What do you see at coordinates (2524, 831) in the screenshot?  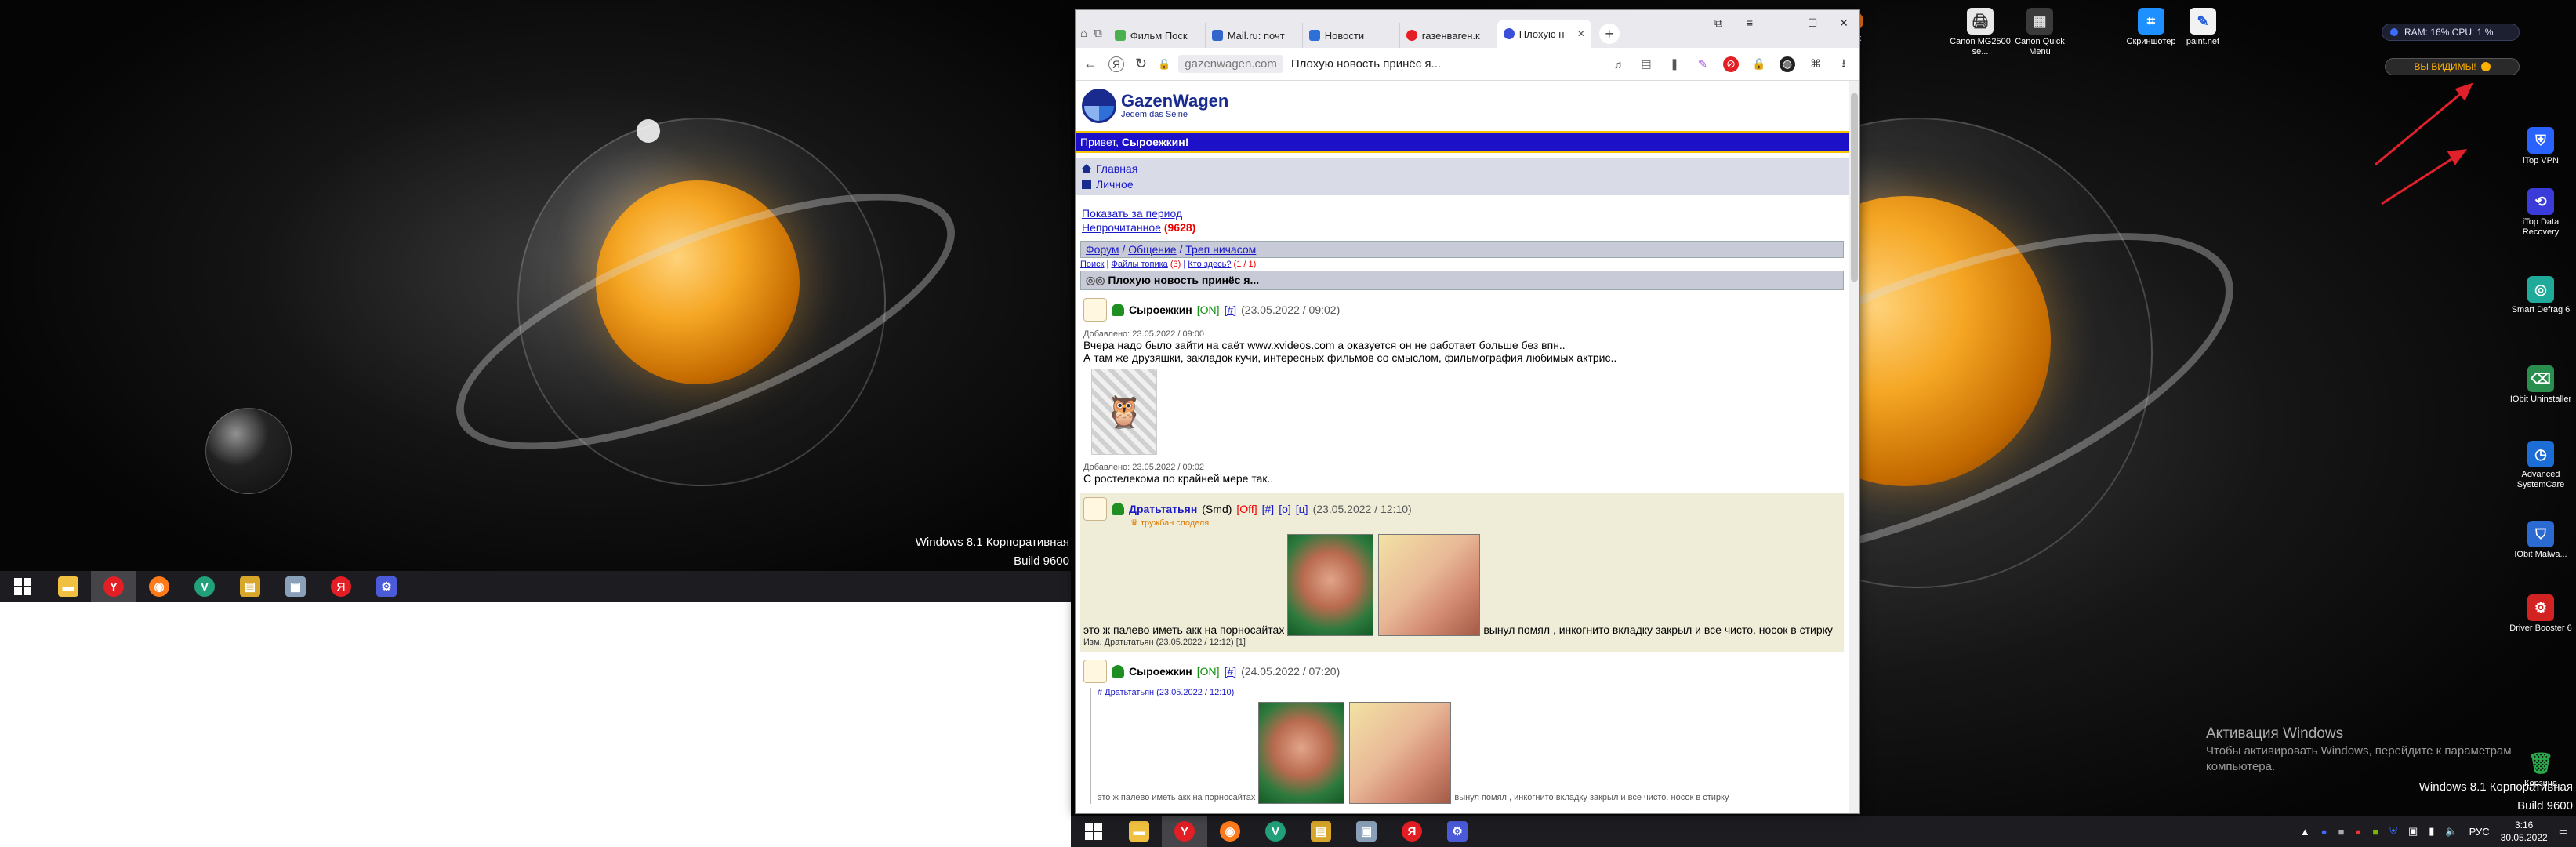 I see `tray-clock: 3:16 30.05.2022` at bounding box center [2524, 831].